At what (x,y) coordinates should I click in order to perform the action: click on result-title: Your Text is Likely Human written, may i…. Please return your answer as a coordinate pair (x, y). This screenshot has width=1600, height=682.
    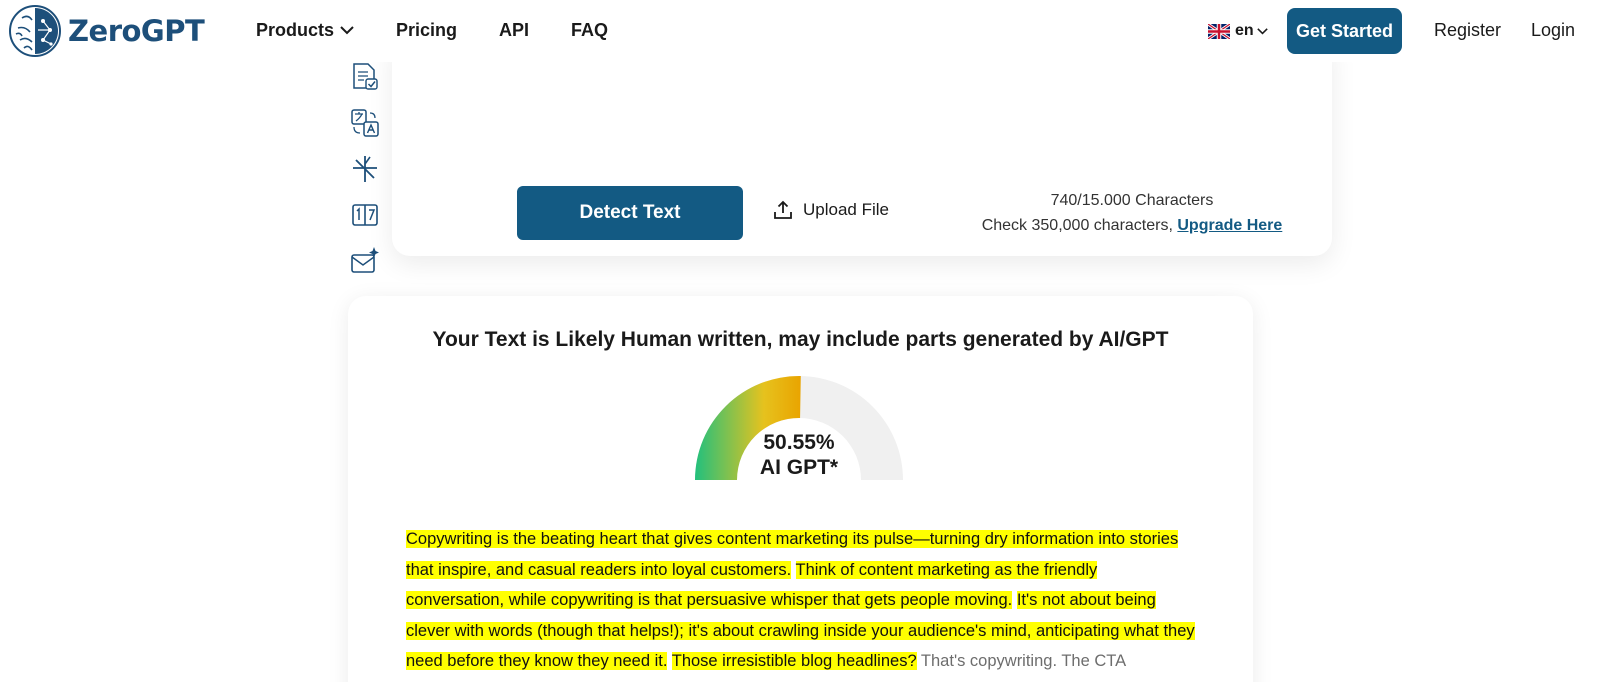
    Looking at the image, I should click on (800, 339).